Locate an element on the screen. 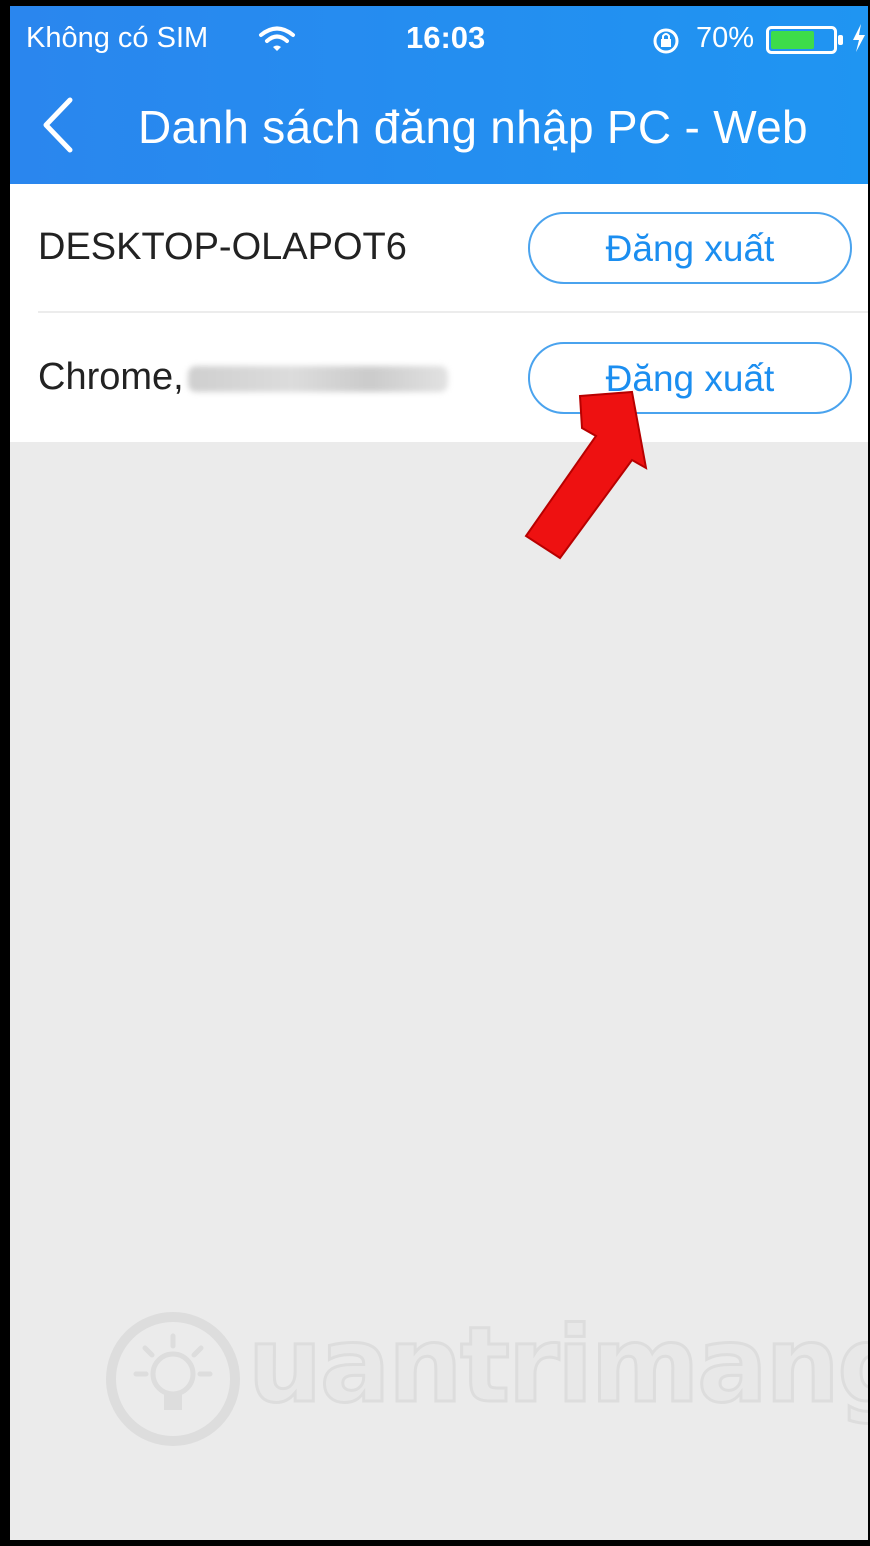  battery-icon is located at coordinates (806, 44).